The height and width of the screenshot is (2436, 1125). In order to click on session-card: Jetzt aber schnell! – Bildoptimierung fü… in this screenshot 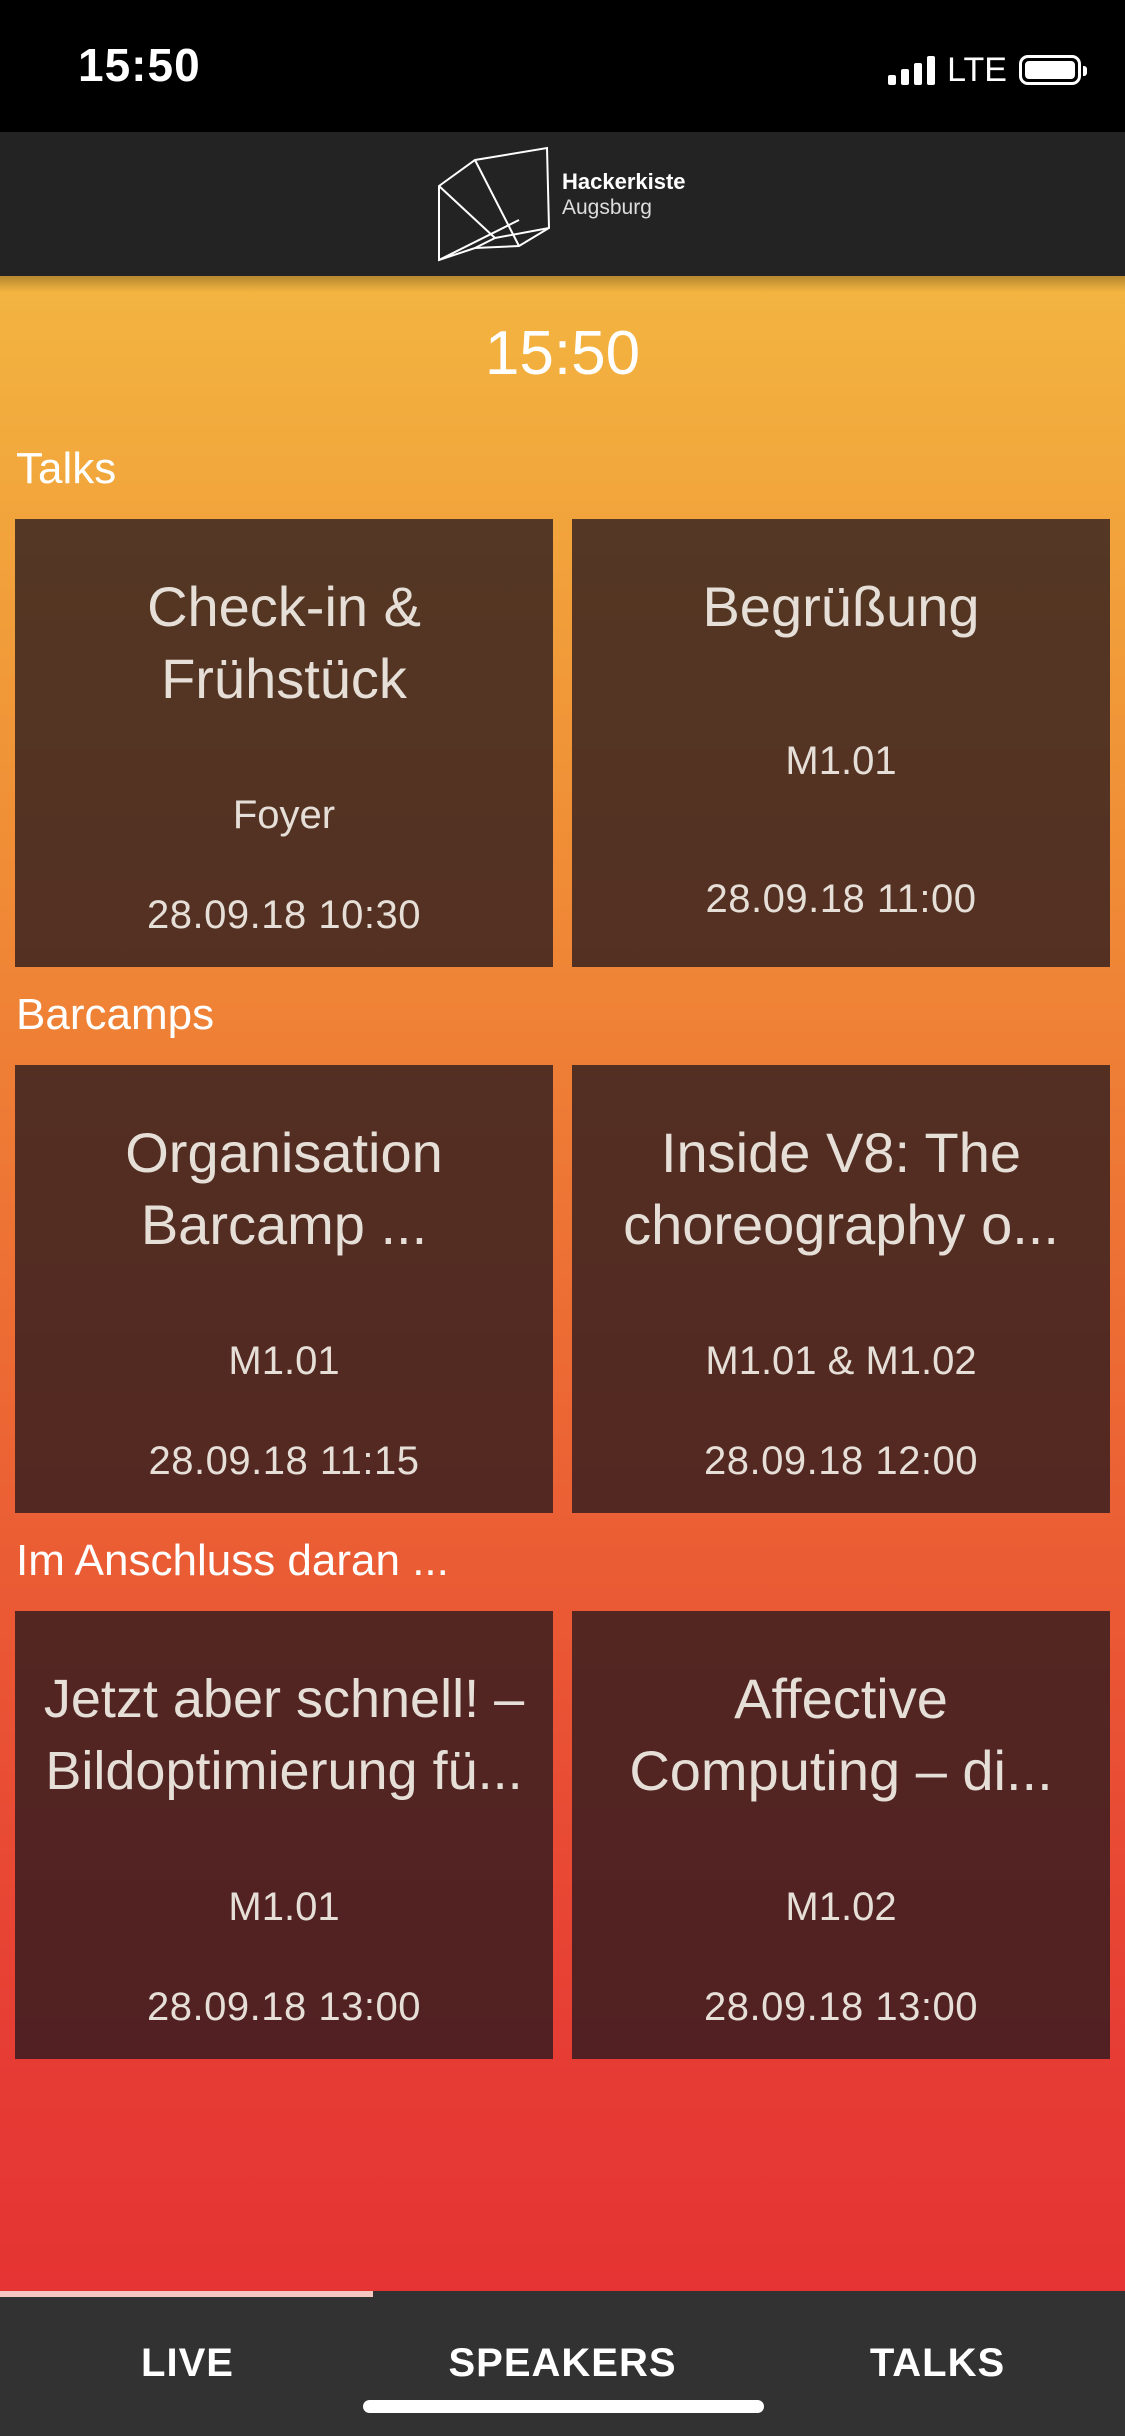, I will do `click(284, 1835)`.